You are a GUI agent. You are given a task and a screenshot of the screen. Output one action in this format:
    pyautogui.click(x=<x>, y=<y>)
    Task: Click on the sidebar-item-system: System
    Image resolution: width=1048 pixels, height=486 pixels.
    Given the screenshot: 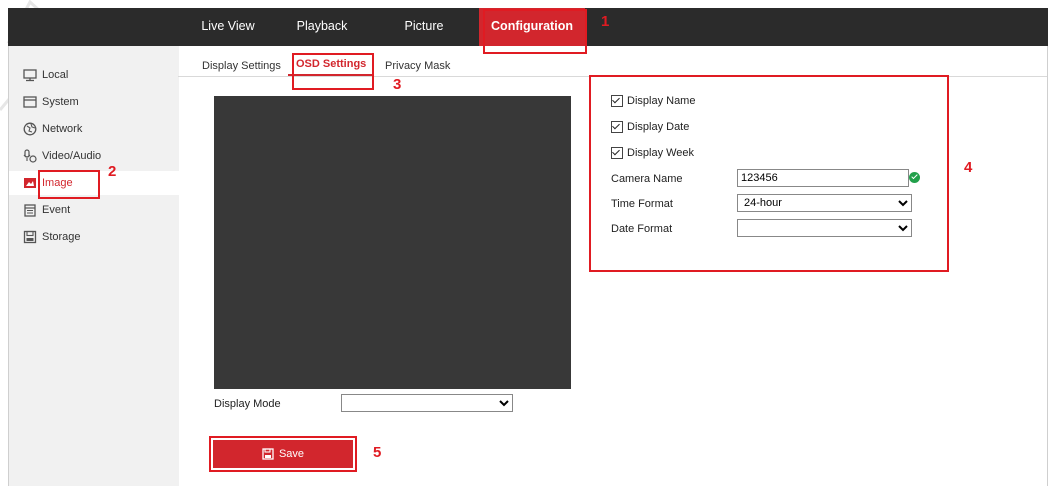 What is the action you would take?
    pyautogui.click(x=94, y=102)
    